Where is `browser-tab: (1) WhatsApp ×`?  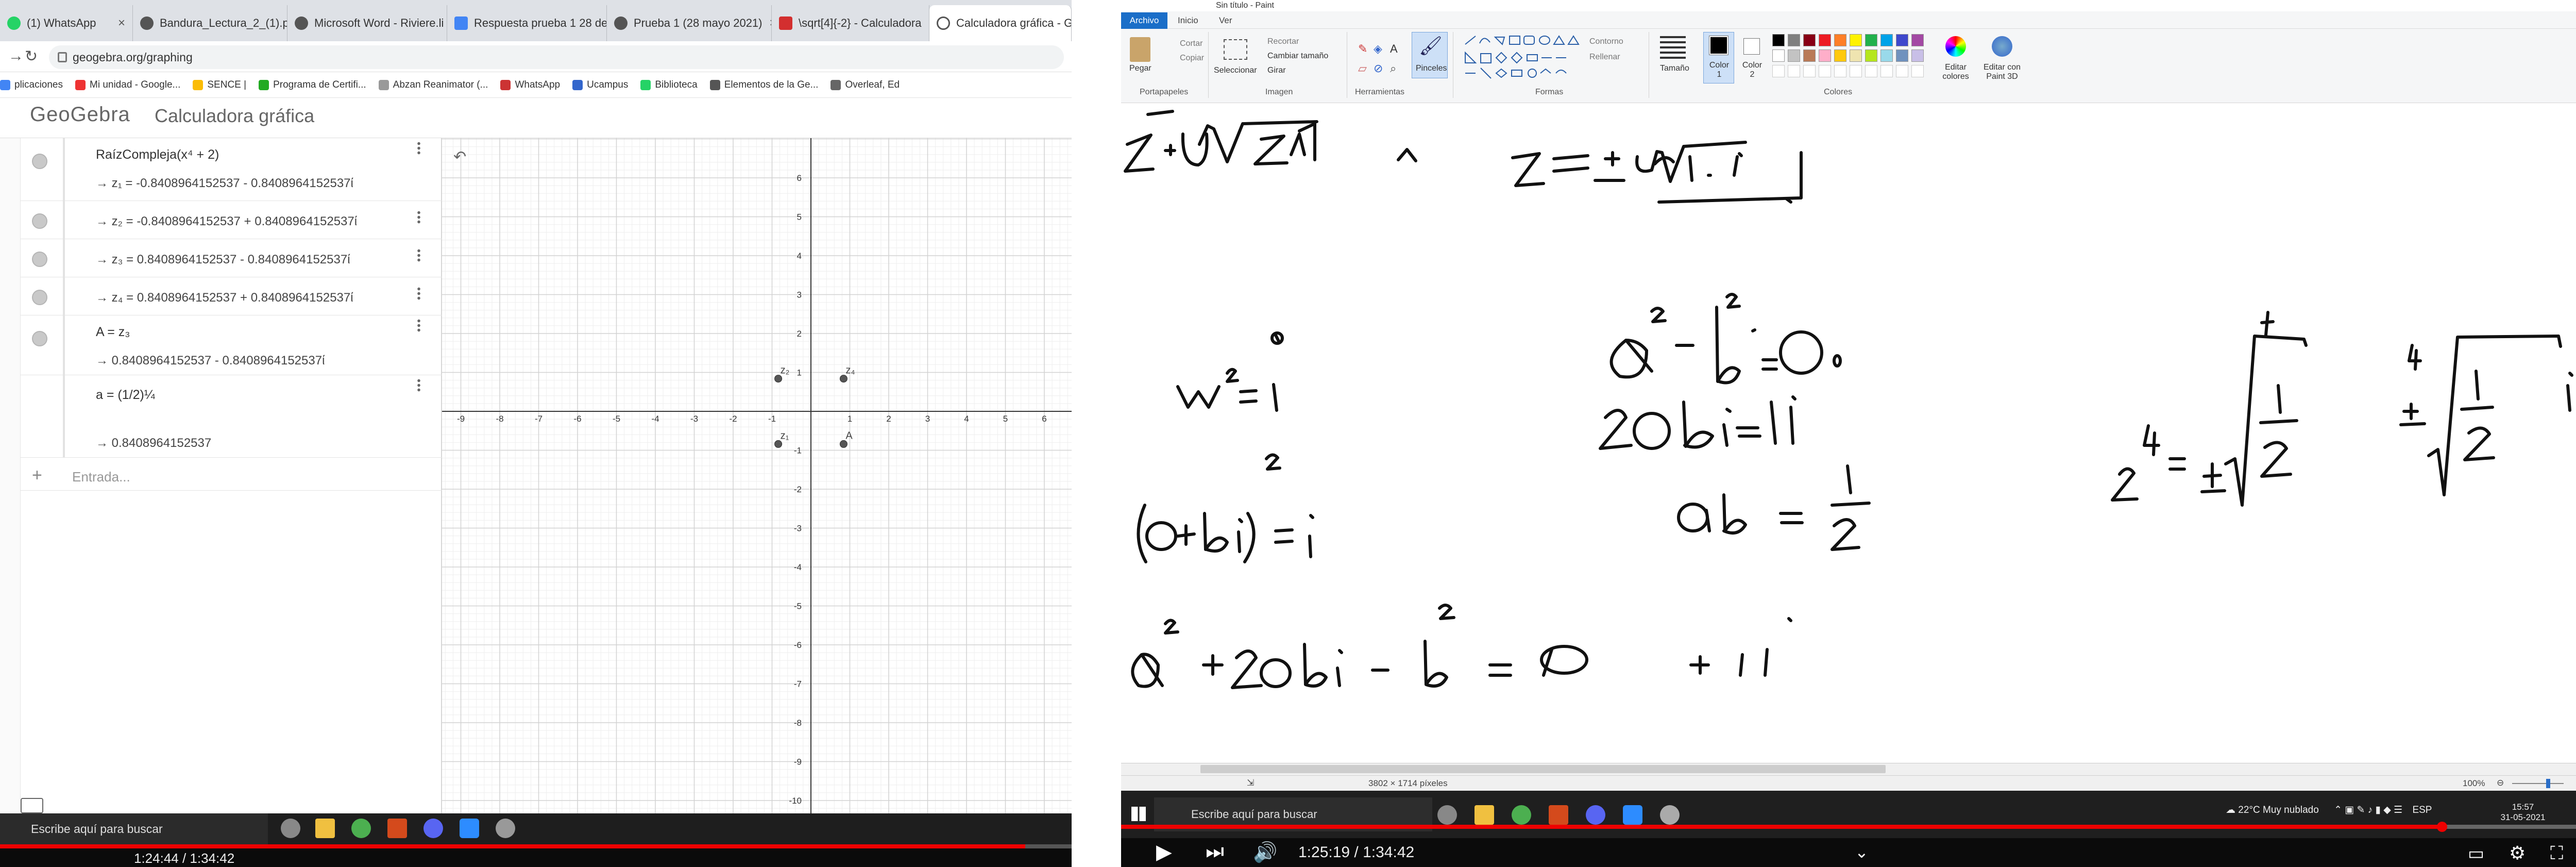 browser-tab: (1) WhatsApp × is located at coordinates (66, 23).